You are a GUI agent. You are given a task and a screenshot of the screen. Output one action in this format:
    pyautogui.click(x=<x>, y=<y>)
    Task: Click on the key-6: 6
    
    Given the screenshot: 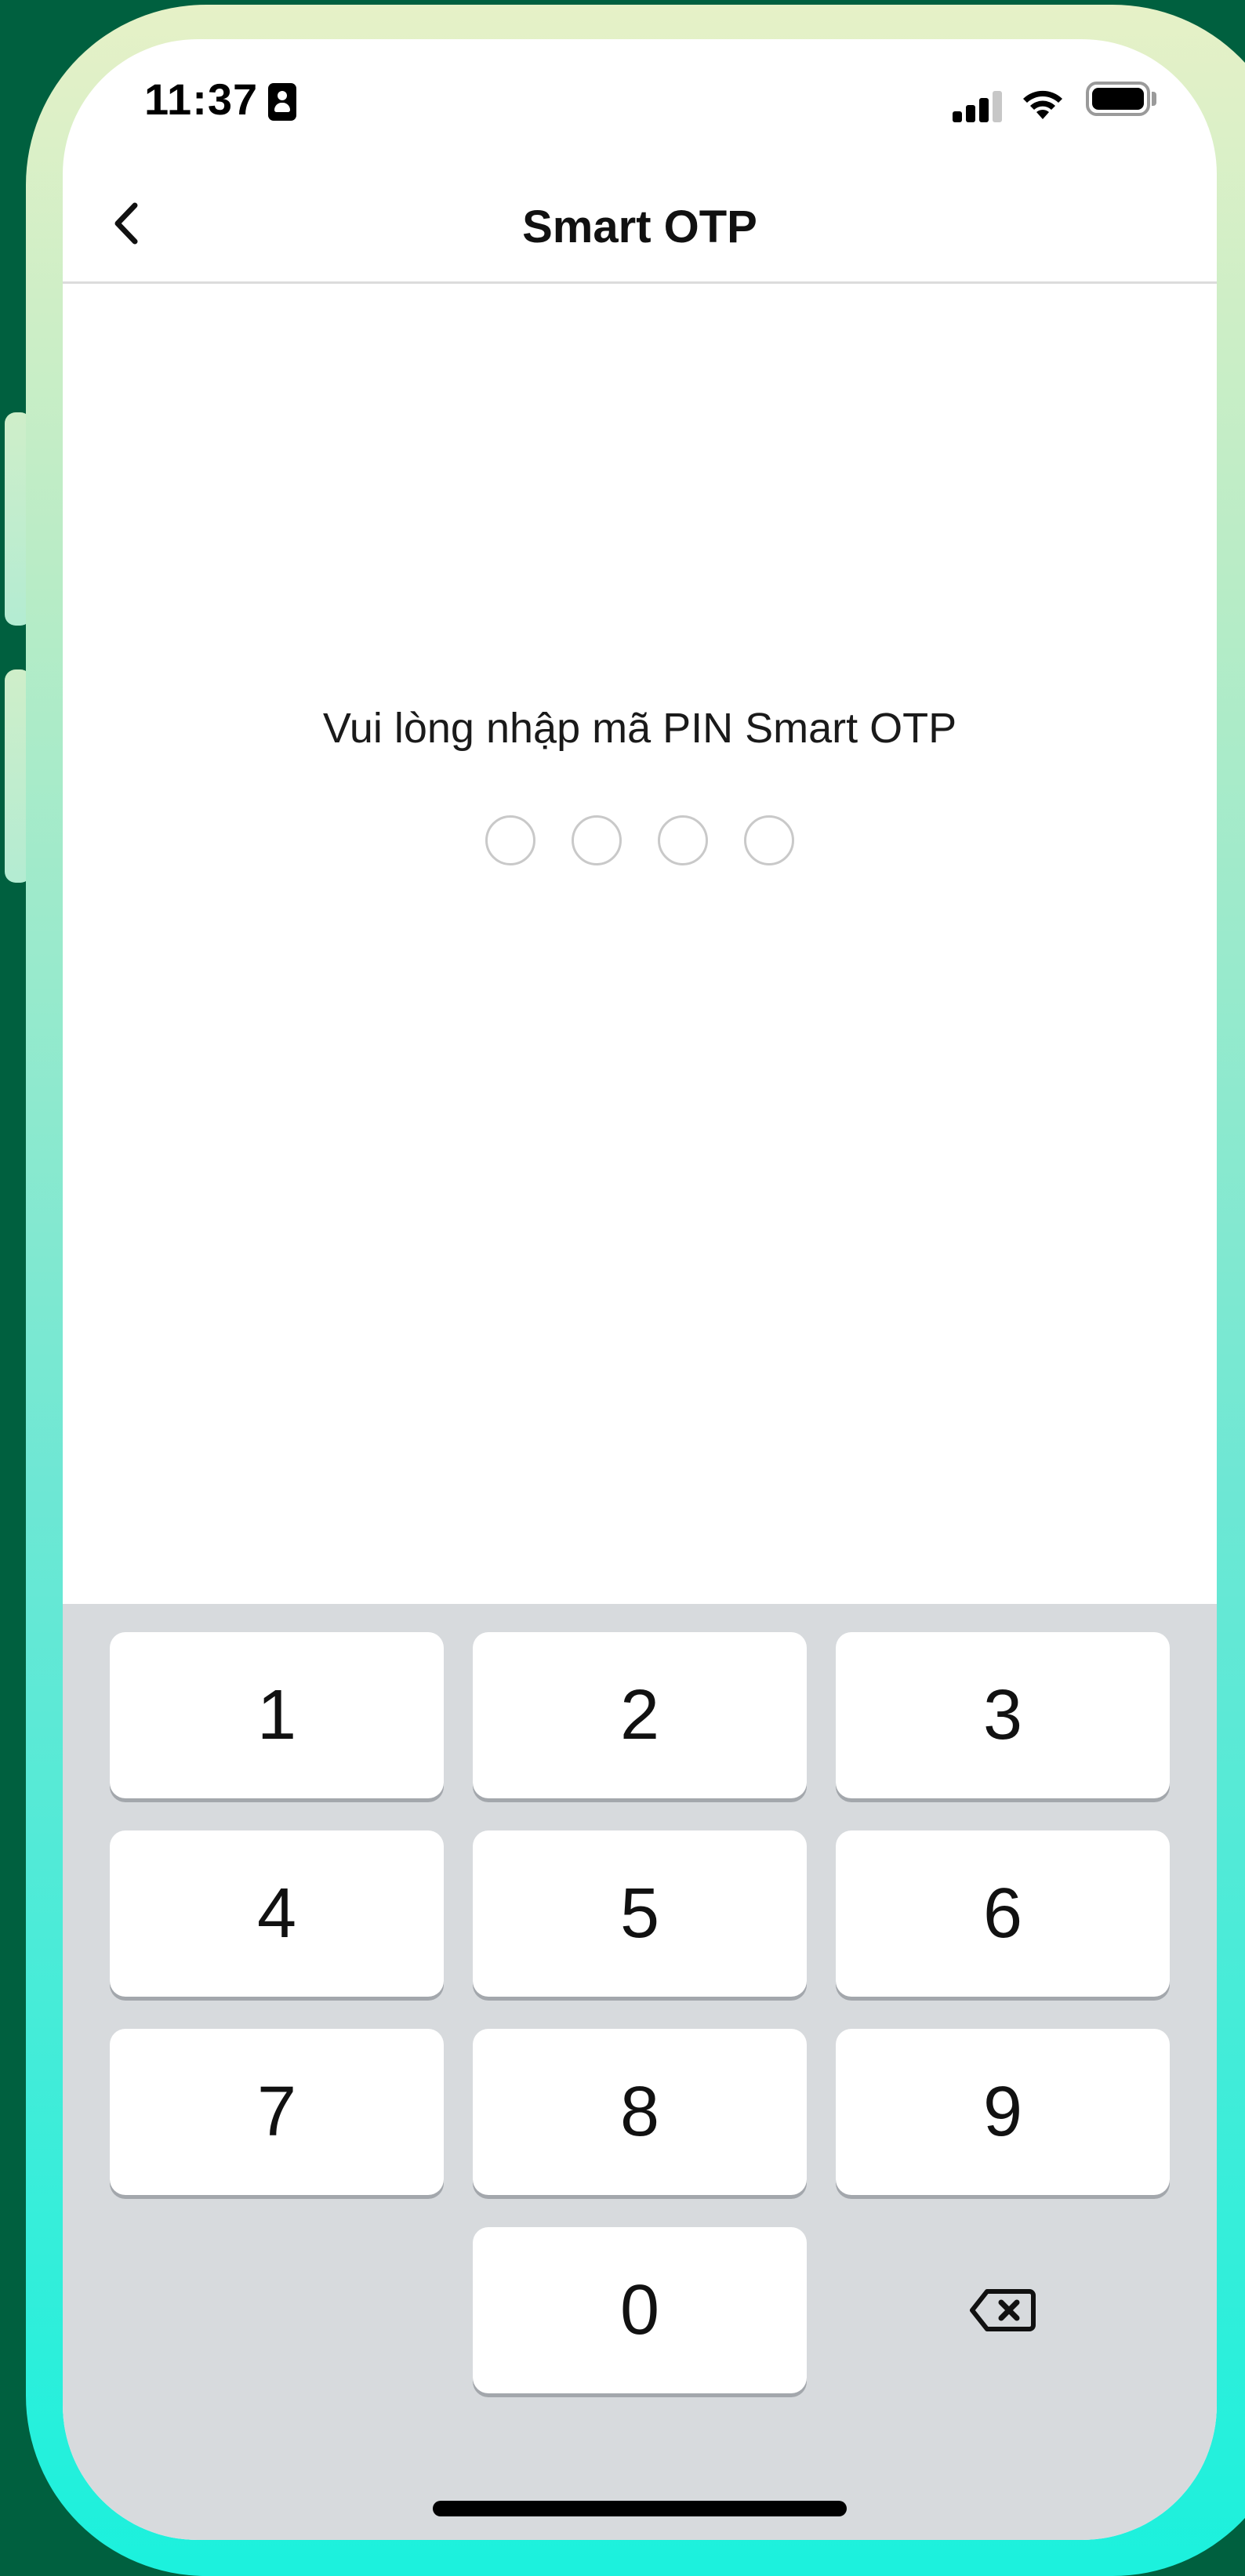 What is the action you would take?
    pyautogui.click(x=1003, y=1914)
    